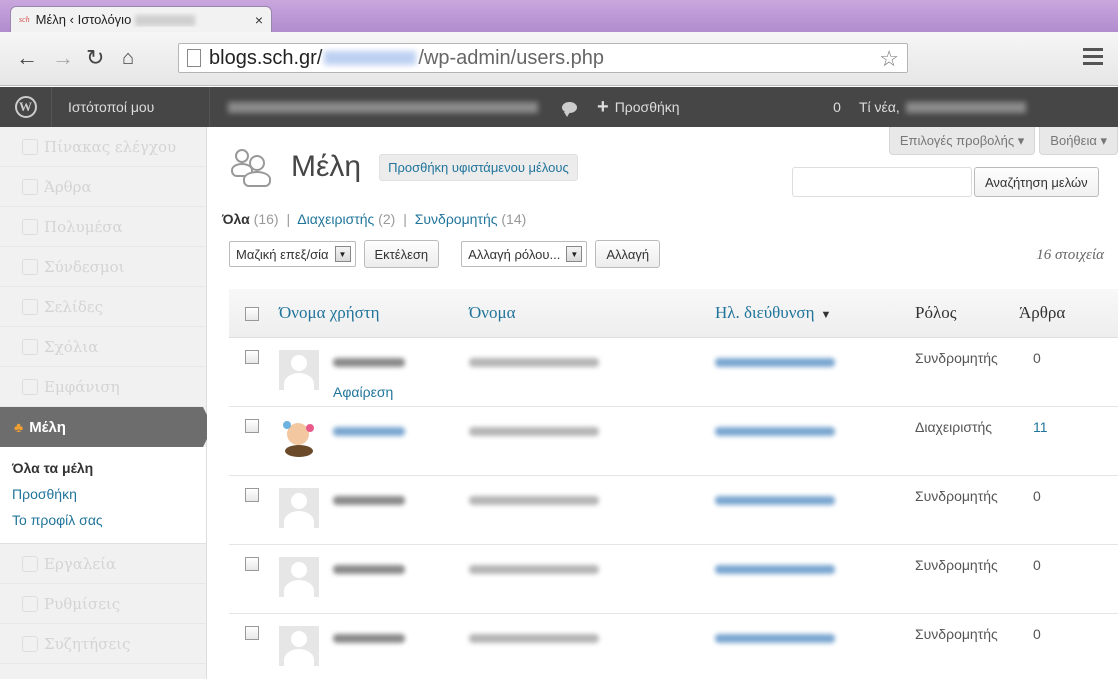 The image size is (1118, 679). I want to click on settings-icon, so click(30, 603).